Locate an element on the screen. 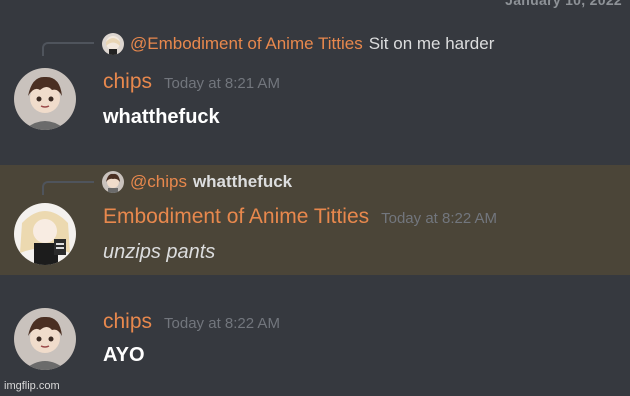 The width and height of the screenshot is (630, 396). reply-mention: @chips is located at coordinates (158, 182).